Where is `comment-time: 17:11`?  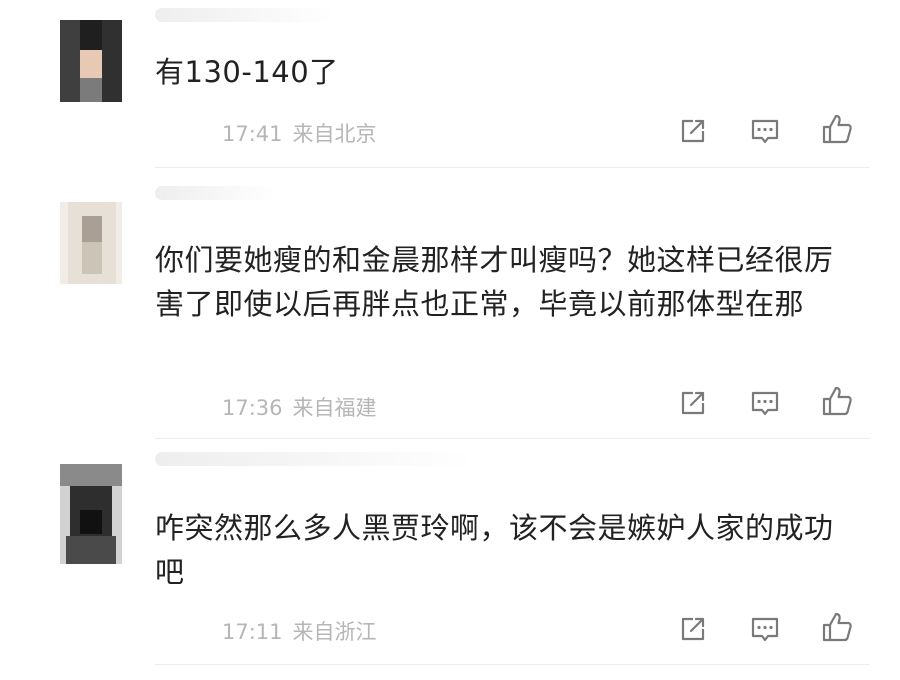
comment-time: 17:11 is located at coordinates (252, 632).